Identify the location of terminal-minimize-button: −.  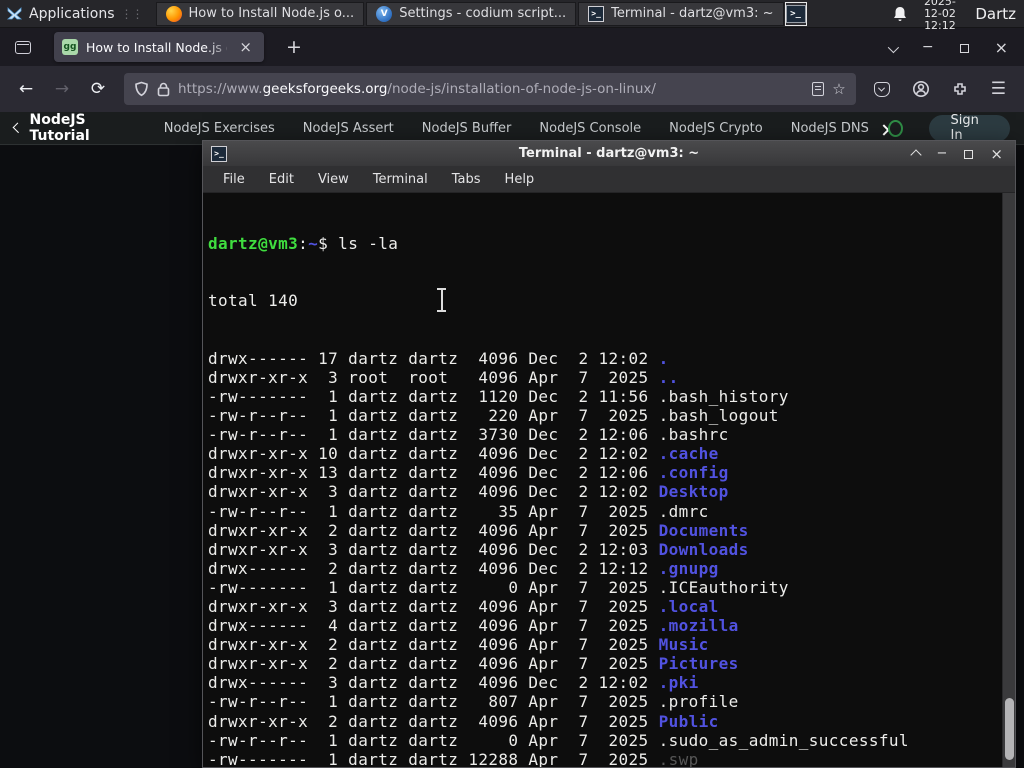
(942, 153).